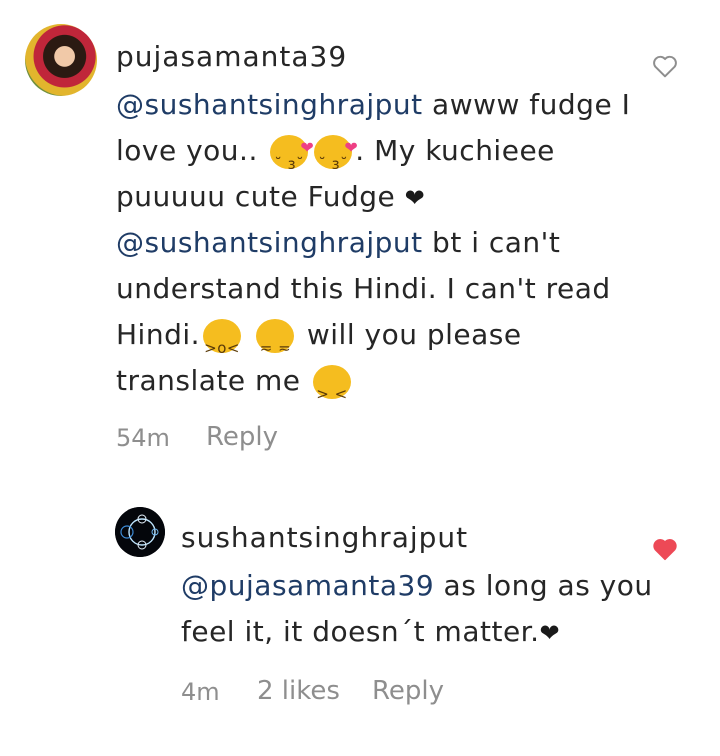 This screenshot has height=756, width=720. I want to click on fractal-avatar-icon, so click(140, 532).